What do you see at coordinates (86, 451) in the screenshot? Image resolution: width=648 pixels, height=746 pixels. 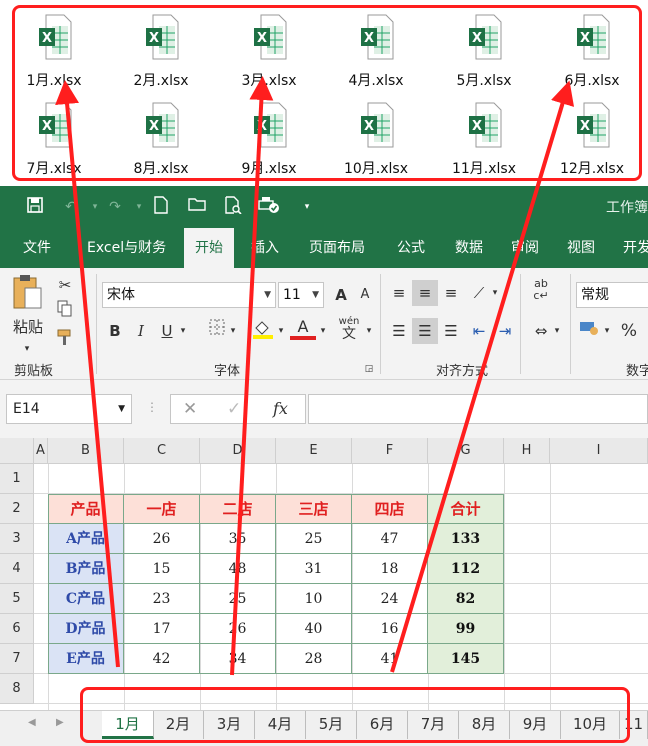 I see `column-header: B` at bounding box center [86, 451].